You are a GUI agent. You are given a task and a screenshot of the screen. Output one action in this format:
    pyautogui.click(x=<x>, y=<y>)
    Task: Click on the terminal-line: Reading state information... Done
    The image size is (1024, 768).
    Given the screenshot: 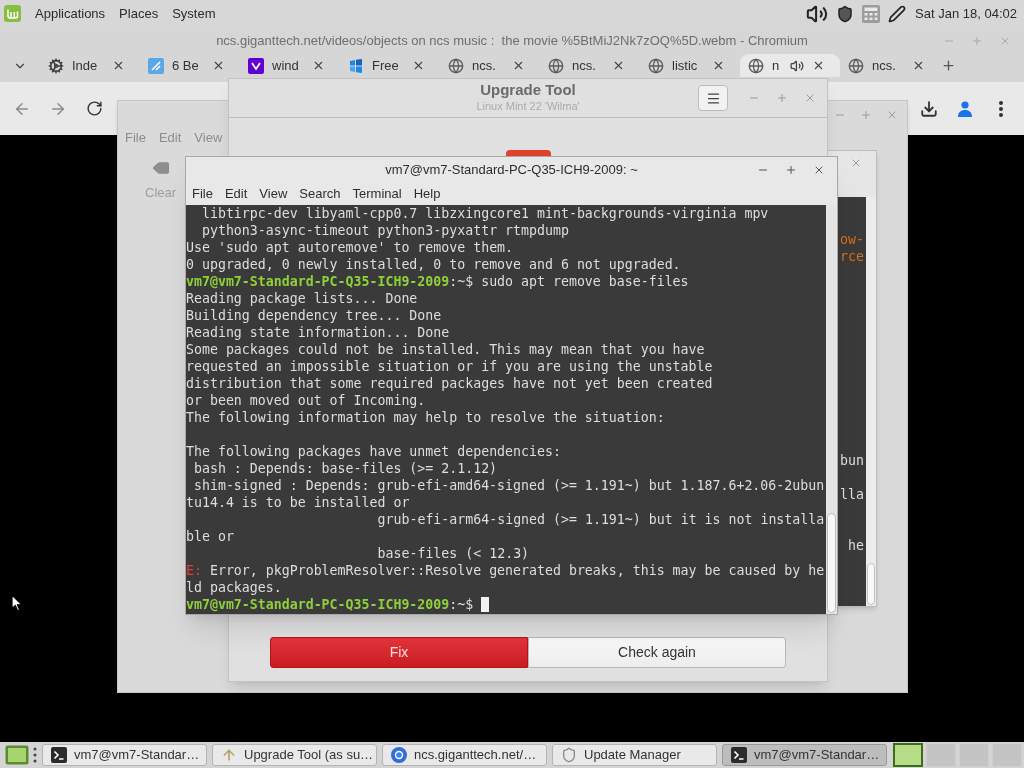 What is the action you would take?
    pyautogui.click(x=318, y=332)
    